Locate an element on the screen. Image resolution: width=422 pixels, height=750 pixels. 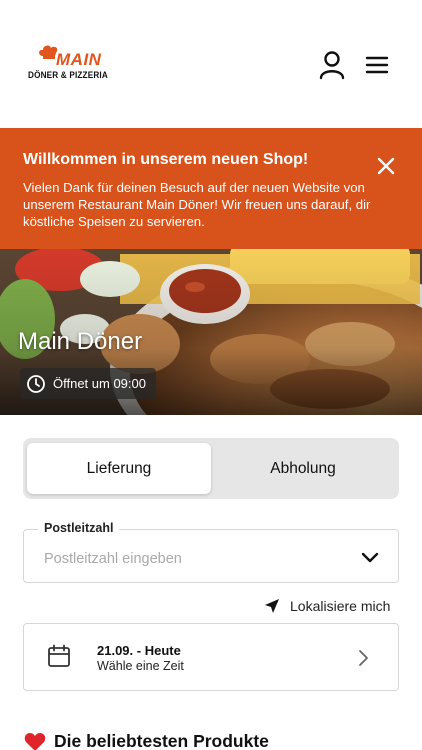
postcode-select: Postleitzahl Postleitzahl eingeben is located at coordinates (211, 552).